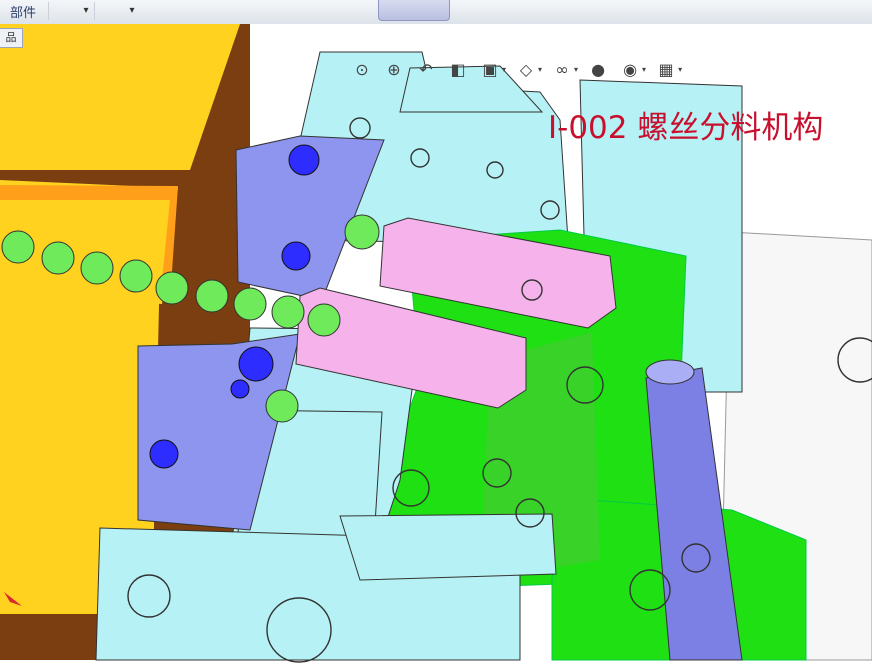  What do you see at coordinates (458, 69) in the screenshot?
I see `section-view-icon: ◧` at bounding box center [458, 69].